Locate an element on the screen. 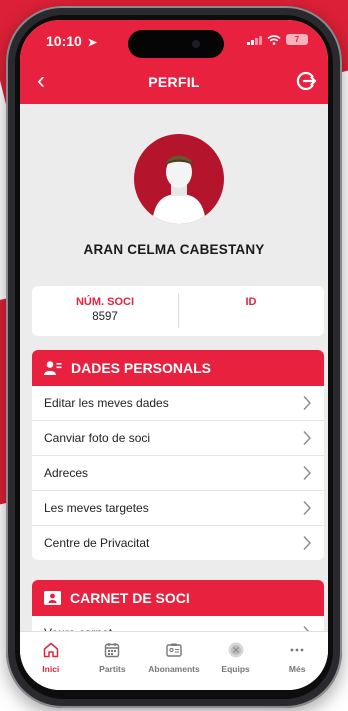 The image size is (348, 711). status-time: 10:10 ➤ is located at coordinates (71, 41).